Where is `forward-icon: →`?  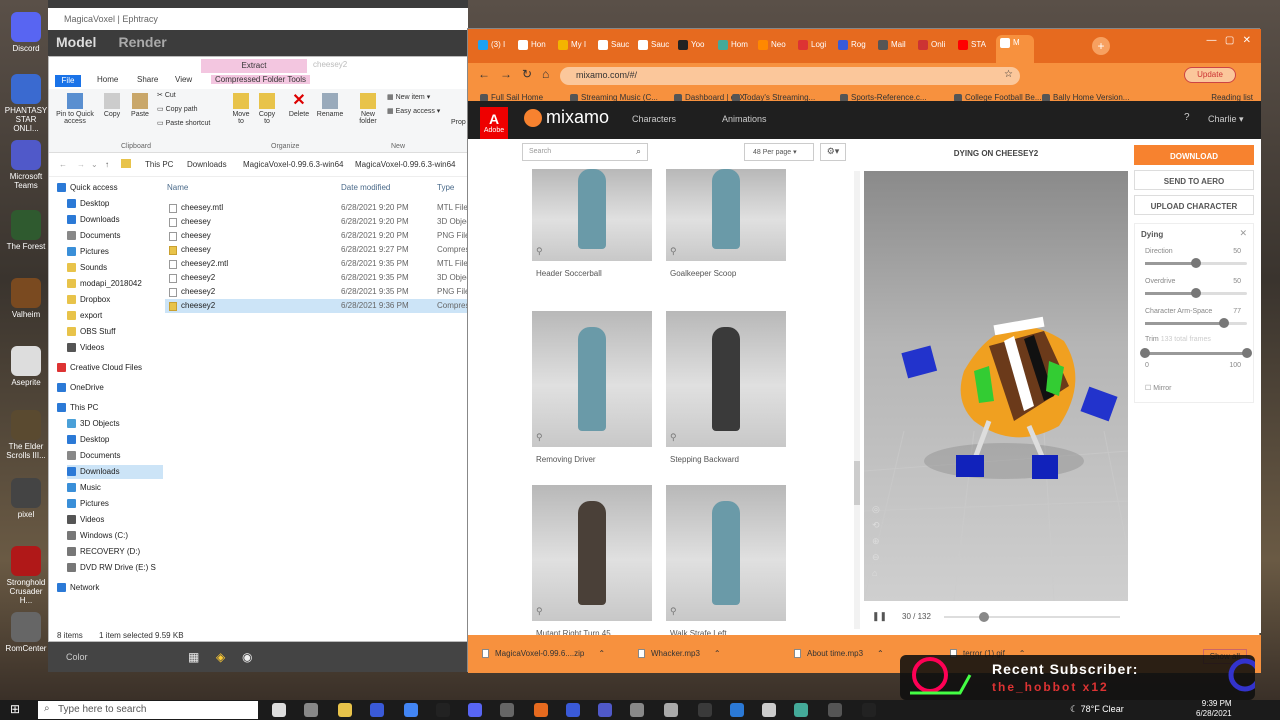
forward-icon: → is located at coordinates (506, 74).